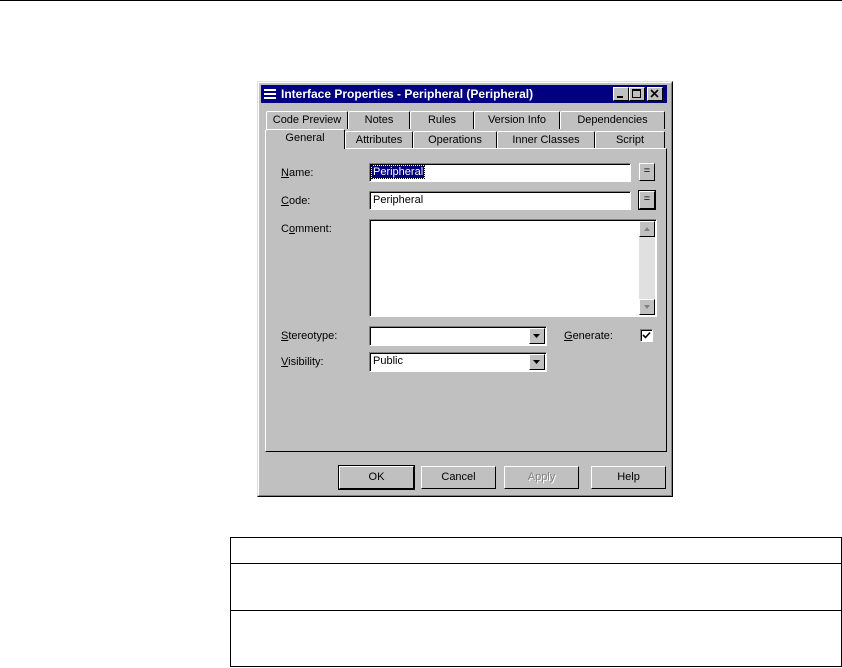 The height and width of the screenshot is (668, 842). What do you see at coordinates (513, 268) in the screenshot?
I see `comment-textarea` at bounding box center [513, 268].